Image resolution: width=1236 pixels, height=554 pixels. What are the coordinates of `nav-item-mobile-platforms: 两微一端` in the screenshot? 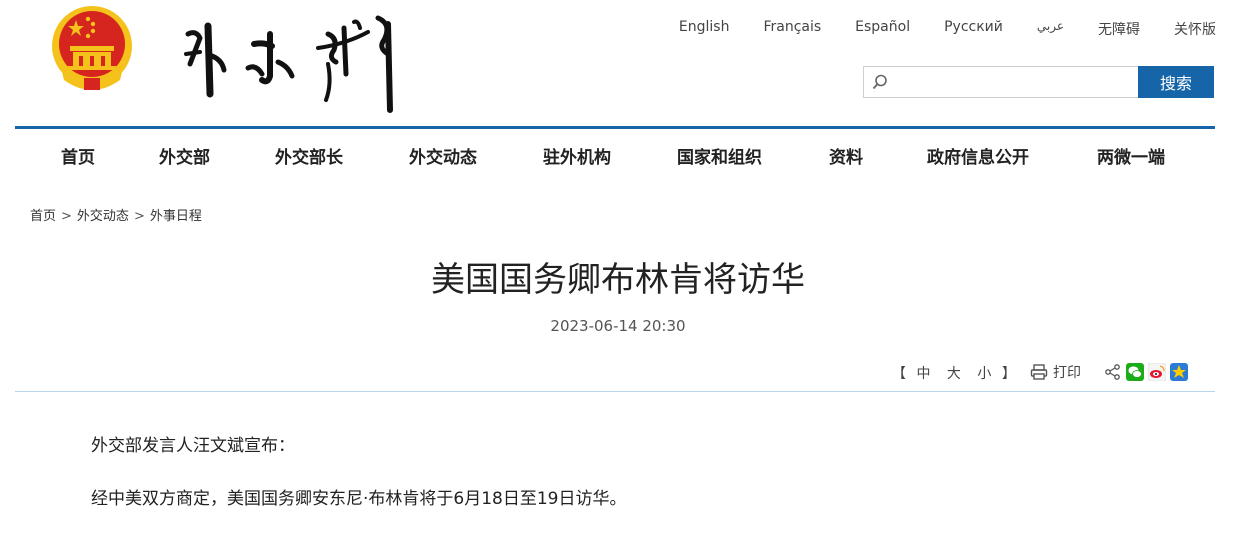 It's located at (1131, 155).